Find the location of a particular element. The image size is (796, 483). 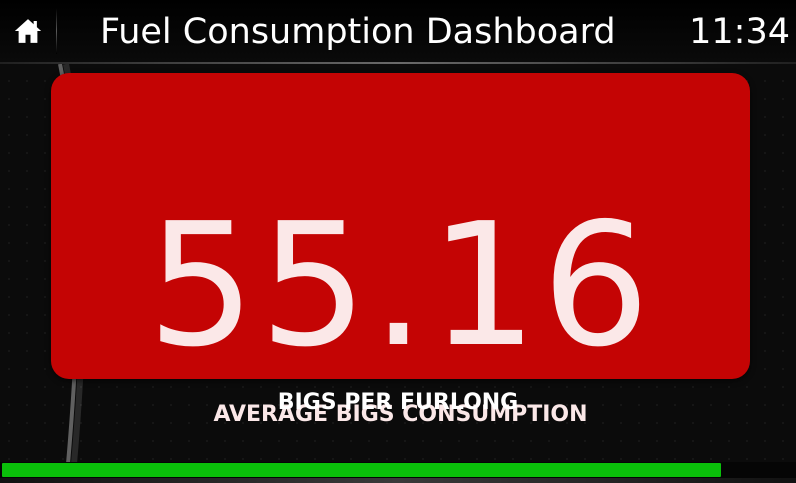

bottom-rule is located at coordinates (398, 480).